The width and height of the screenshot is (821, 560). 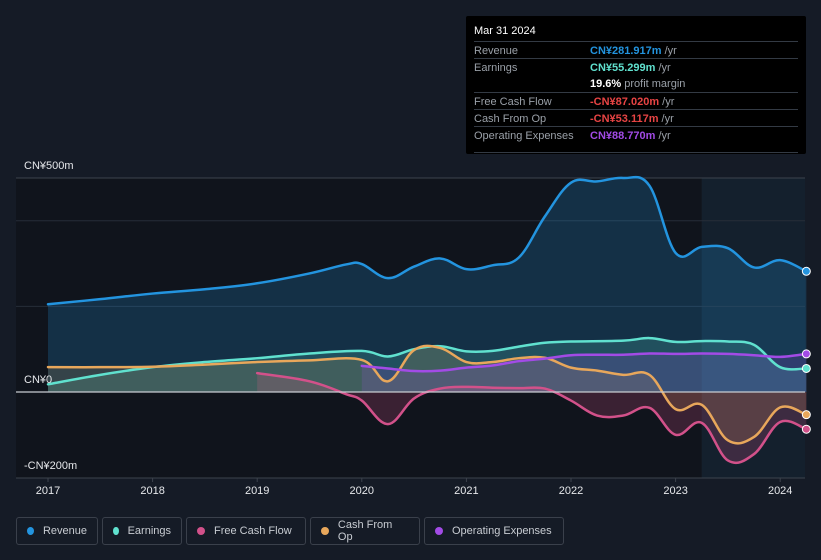 What do you see at coordinates (502, 531) in the screenshot?
I see `legend-label: Operating Expenses` at bounding box center [502, 531].